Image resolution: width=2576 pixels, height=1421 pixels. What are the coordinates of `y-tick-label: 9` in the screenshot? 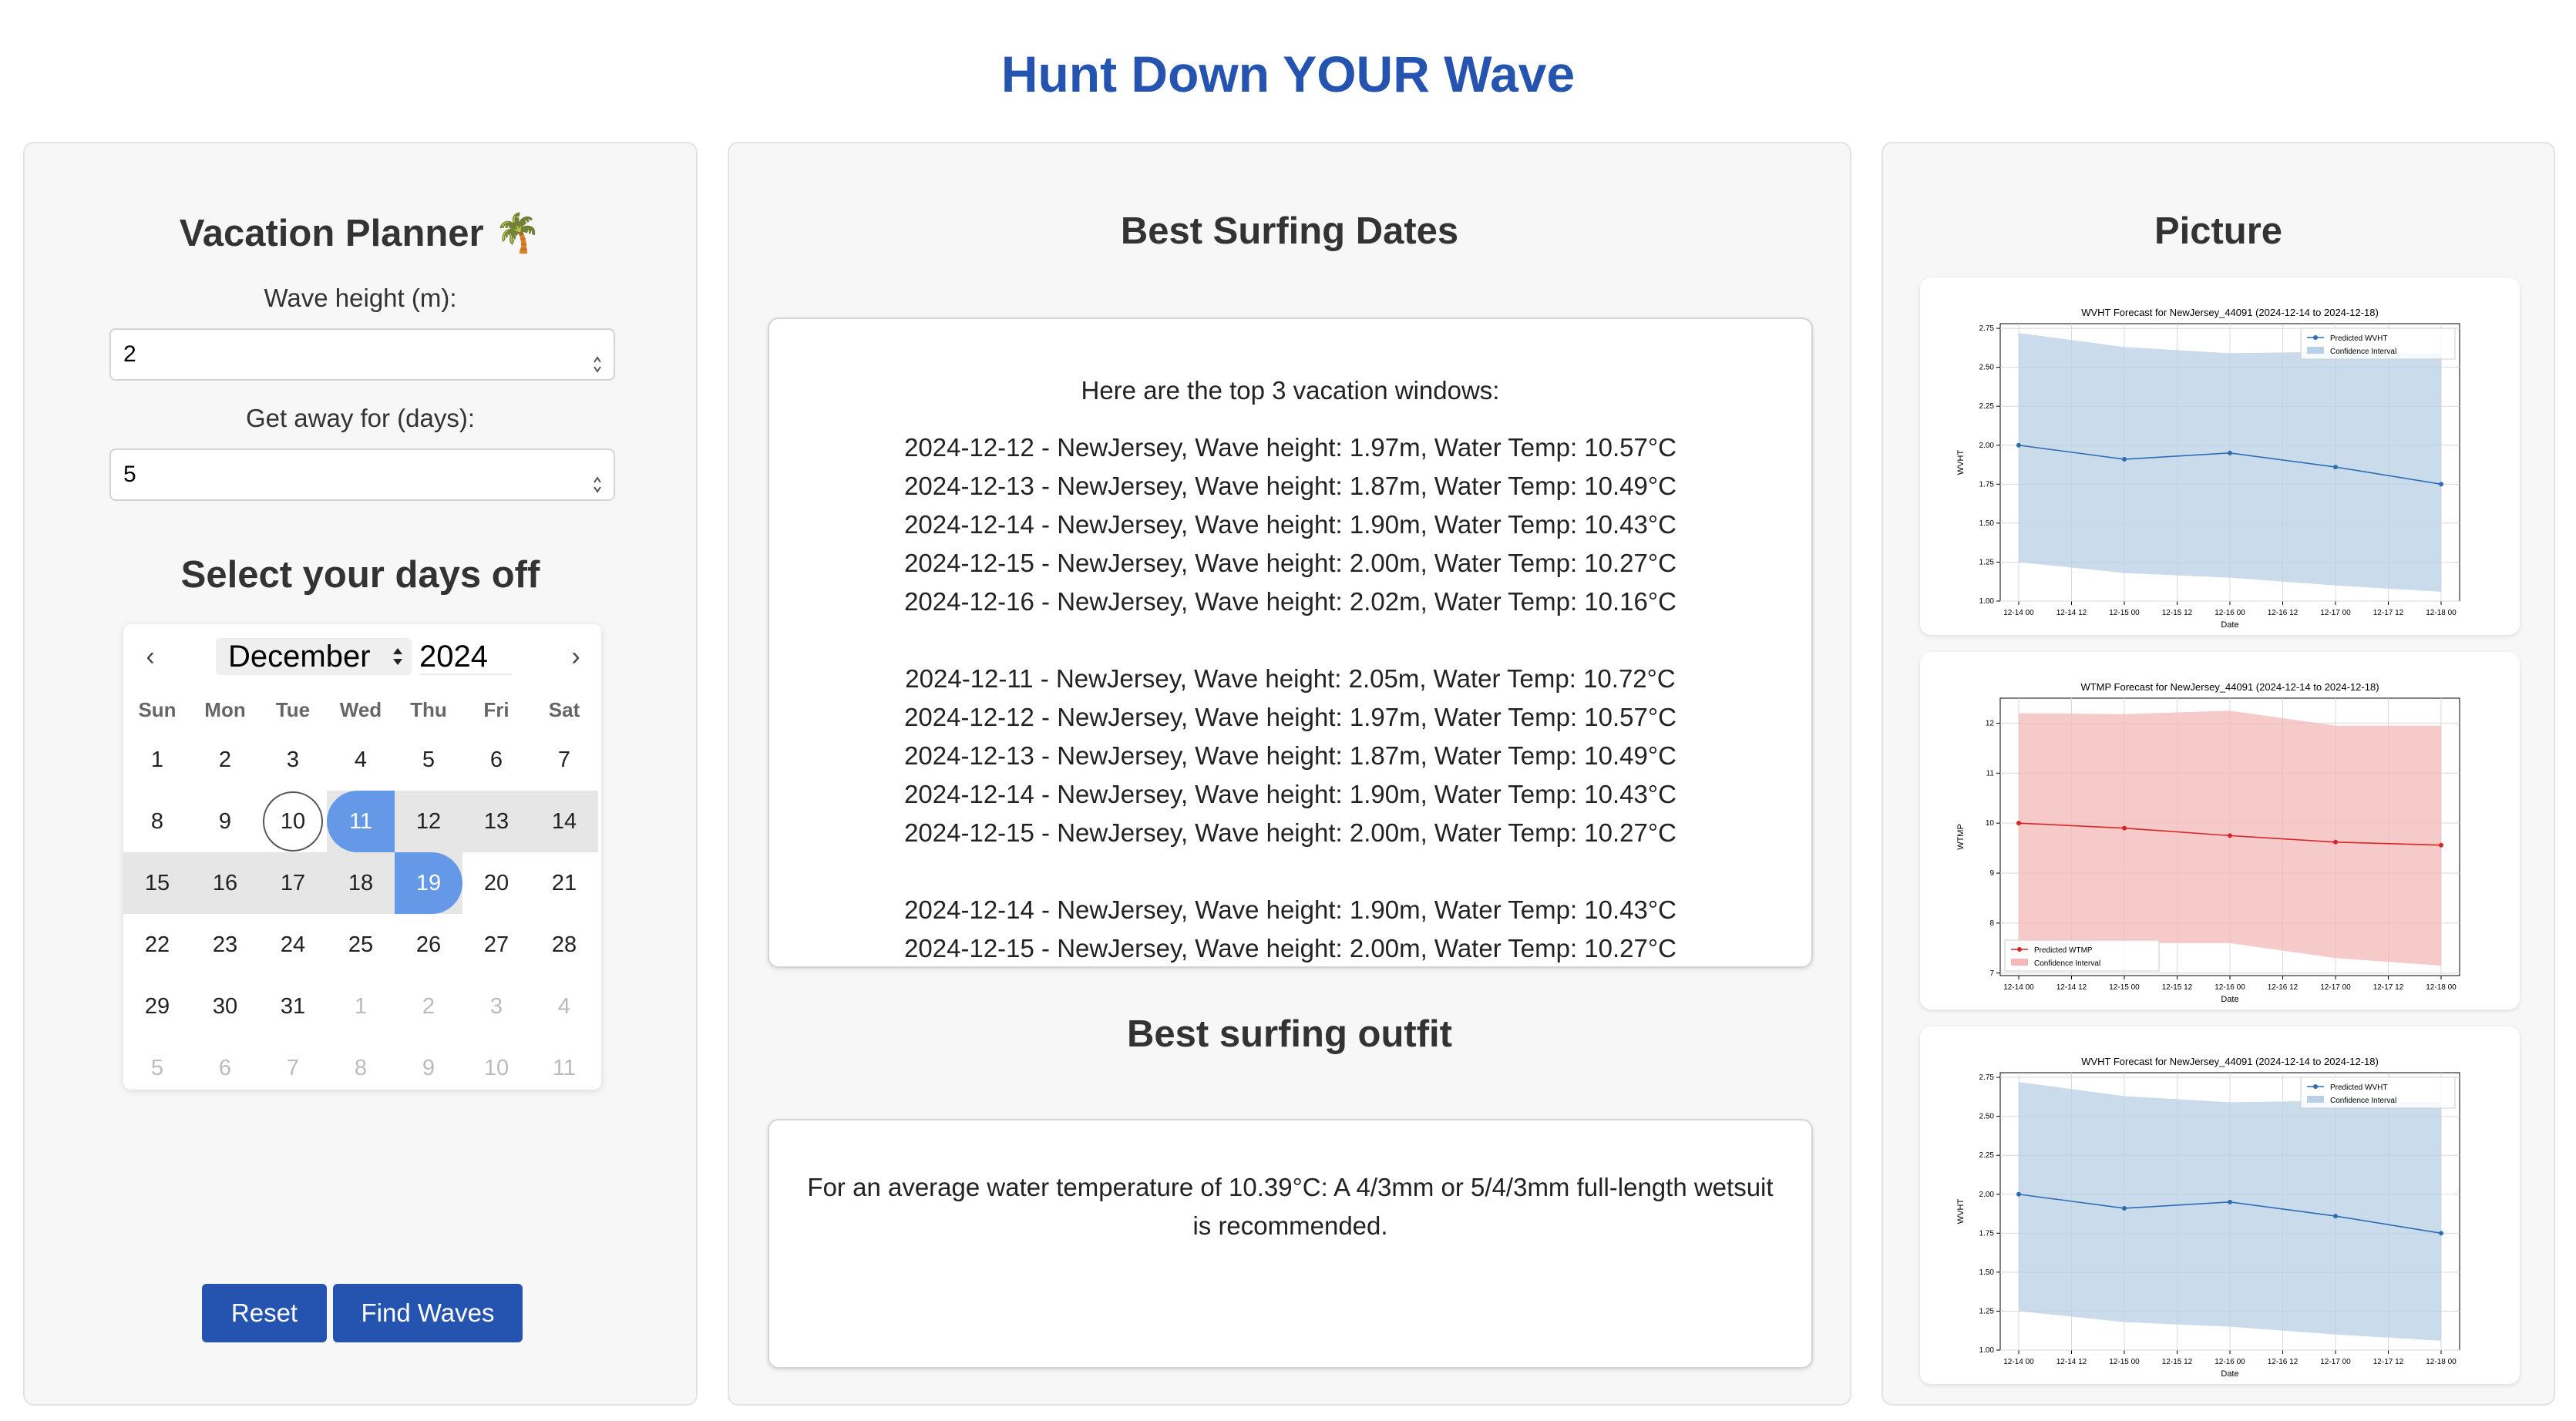 It's located at (1991, 873).